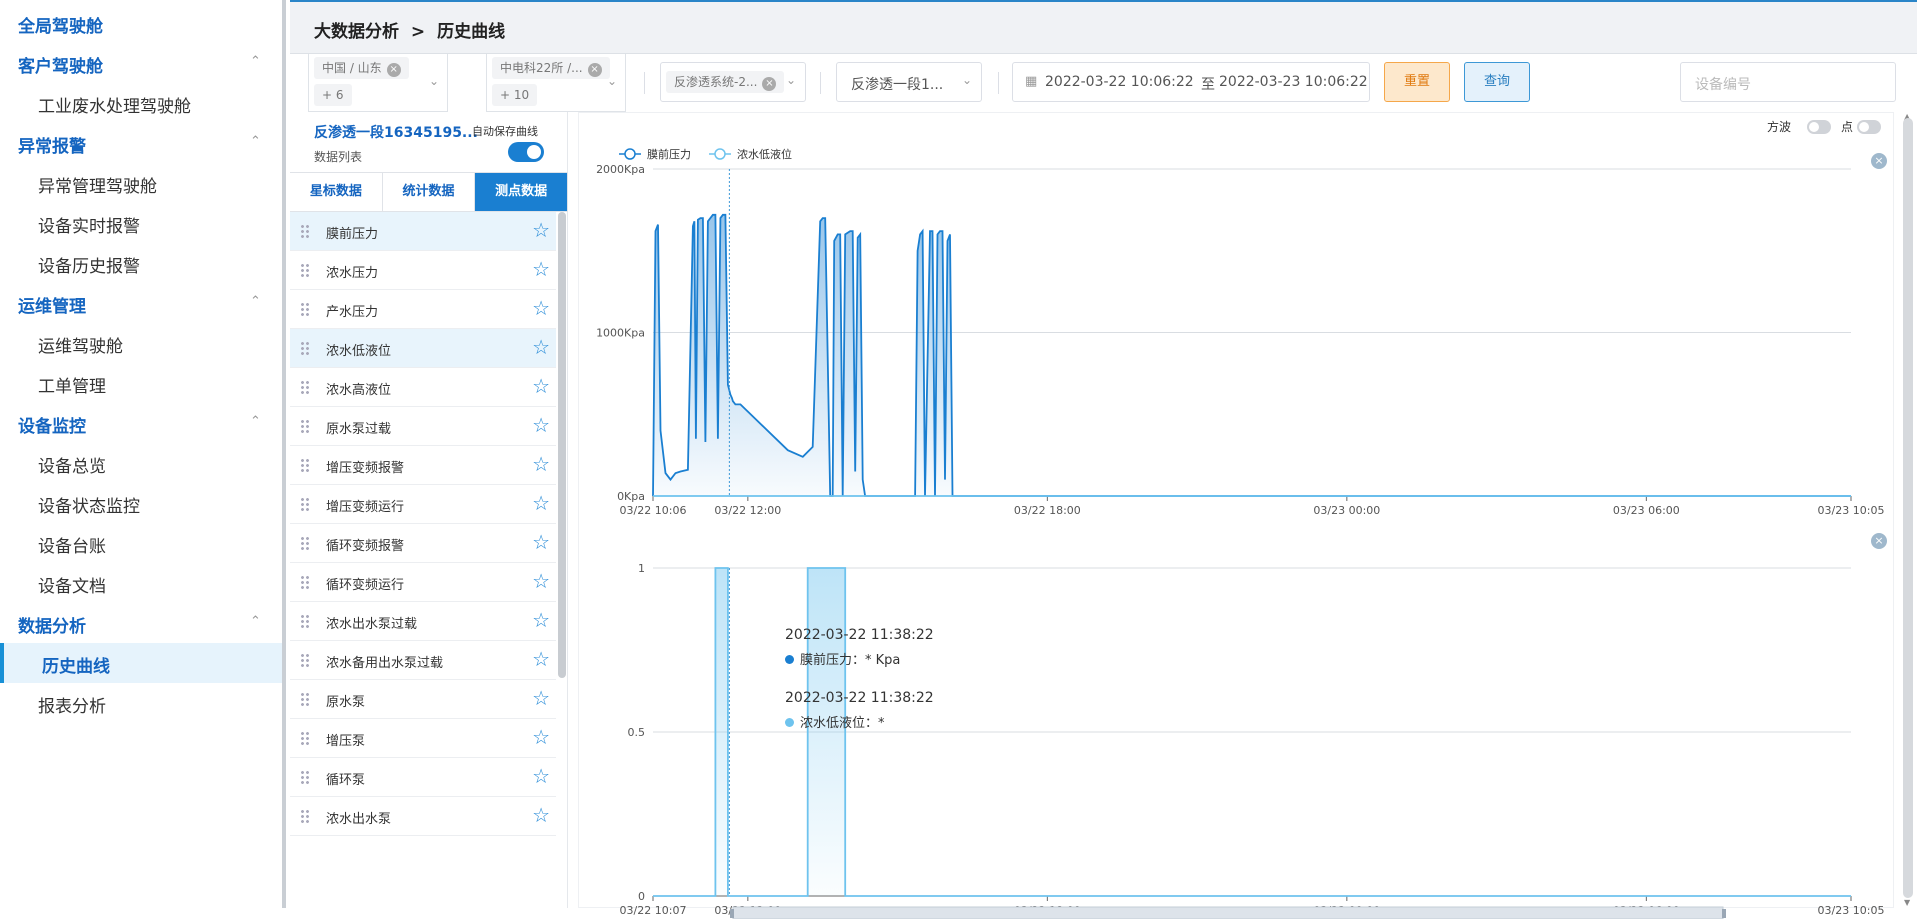 The width and height of the screenshot is (1917, 919). What do you see at coordinates (1417, 82) in the screenshot?
I see `reset-button: 重置` at bounding box center [1417, 82].